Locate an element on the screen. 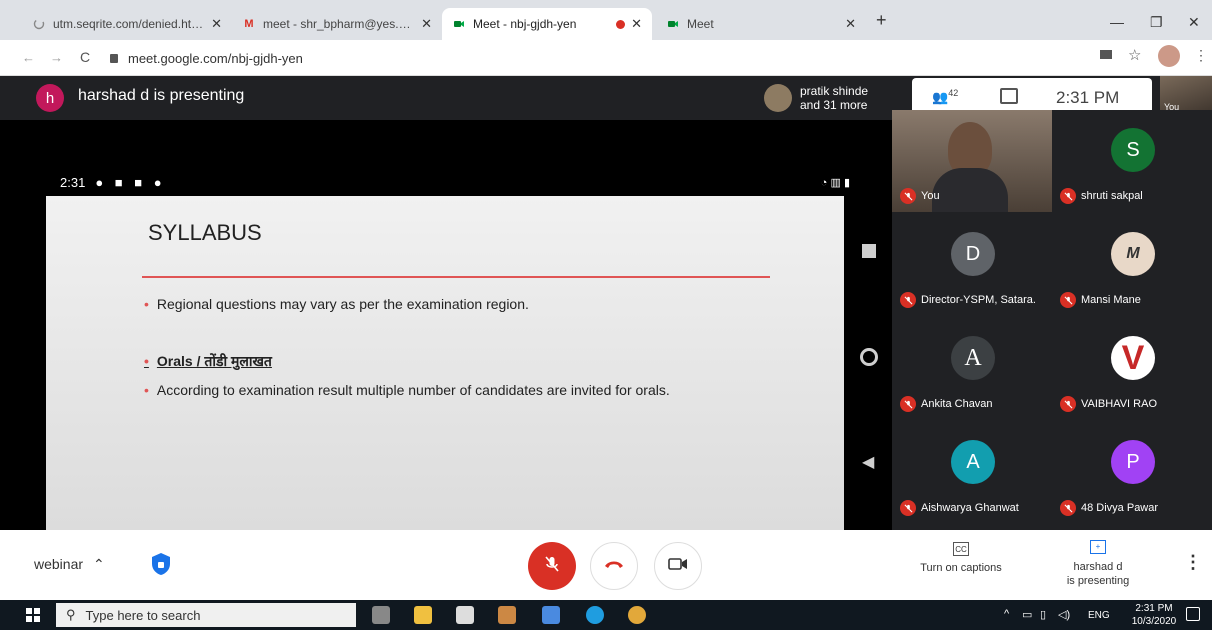 This screenshot has height=630, width=1212. tray-expand-icon: ^ is located at coordinates (1006, 614).